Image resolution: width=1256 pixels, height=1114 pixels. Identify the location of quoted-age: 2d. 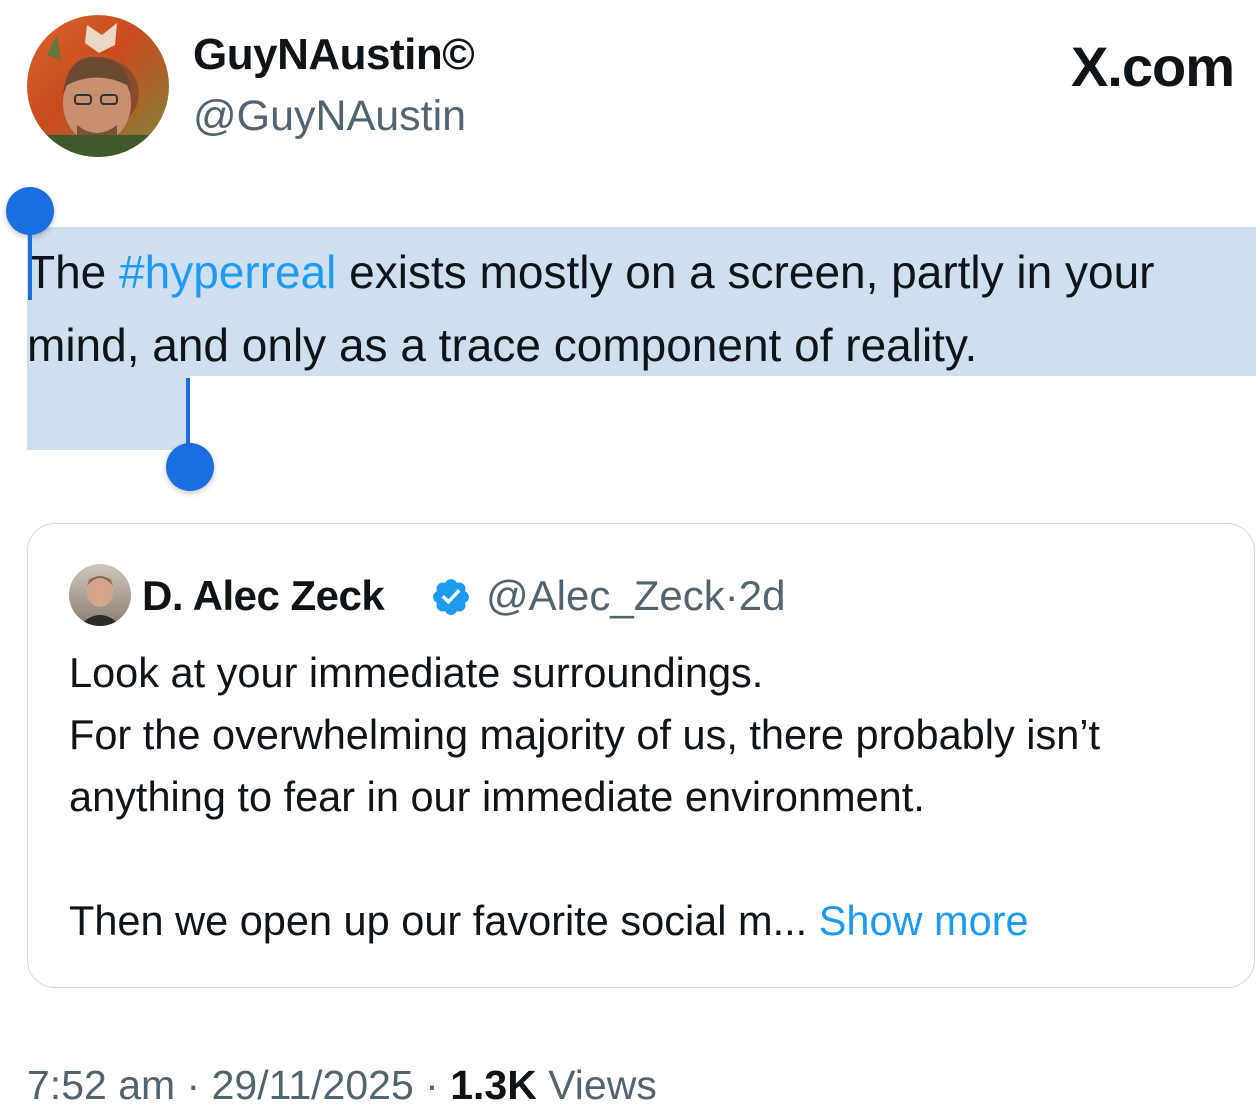
(762, 595).